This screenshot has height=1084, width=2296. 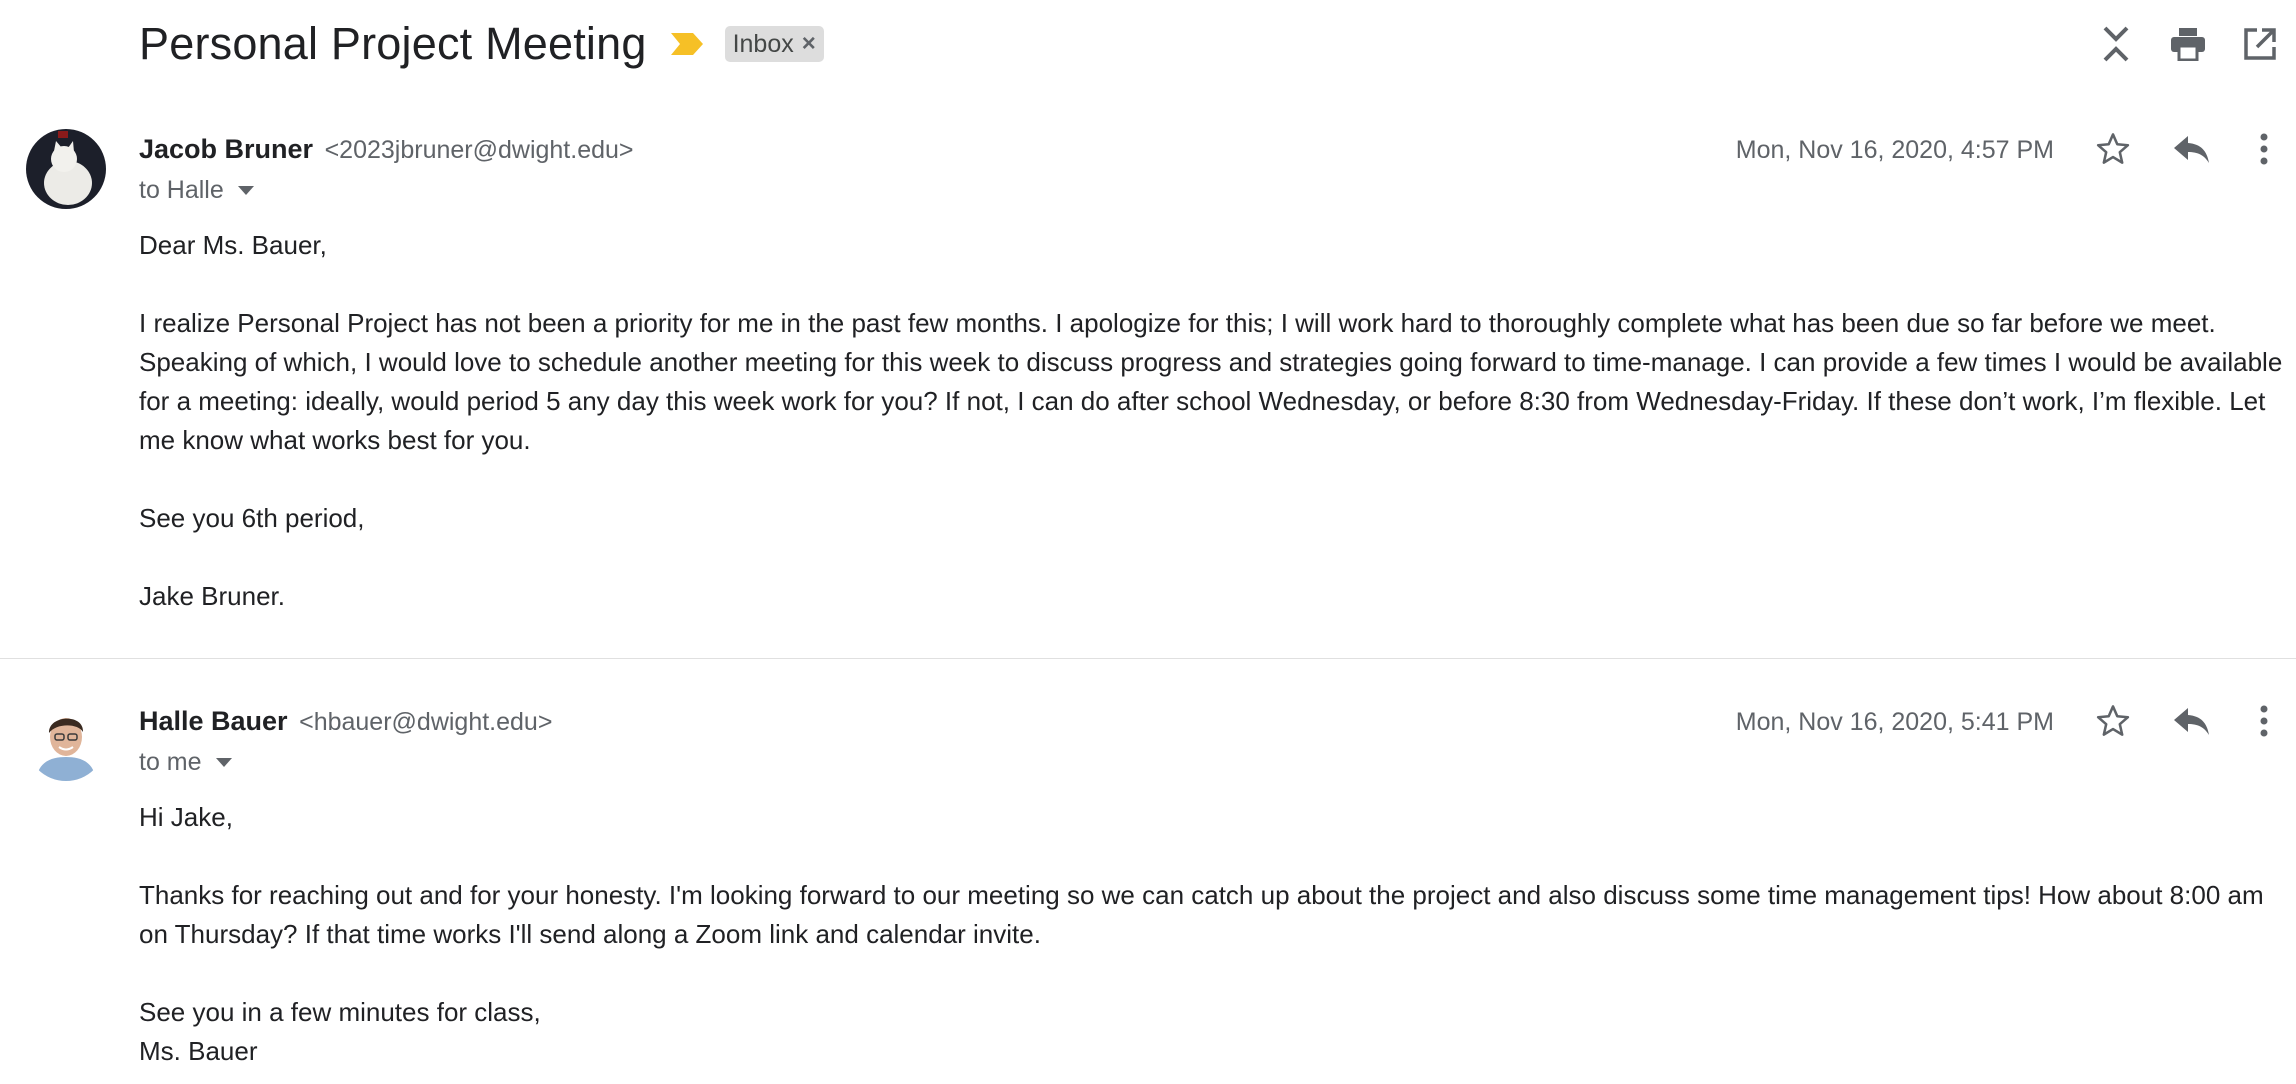 I want to click on print-all-button, so click(x=2188, y=44).